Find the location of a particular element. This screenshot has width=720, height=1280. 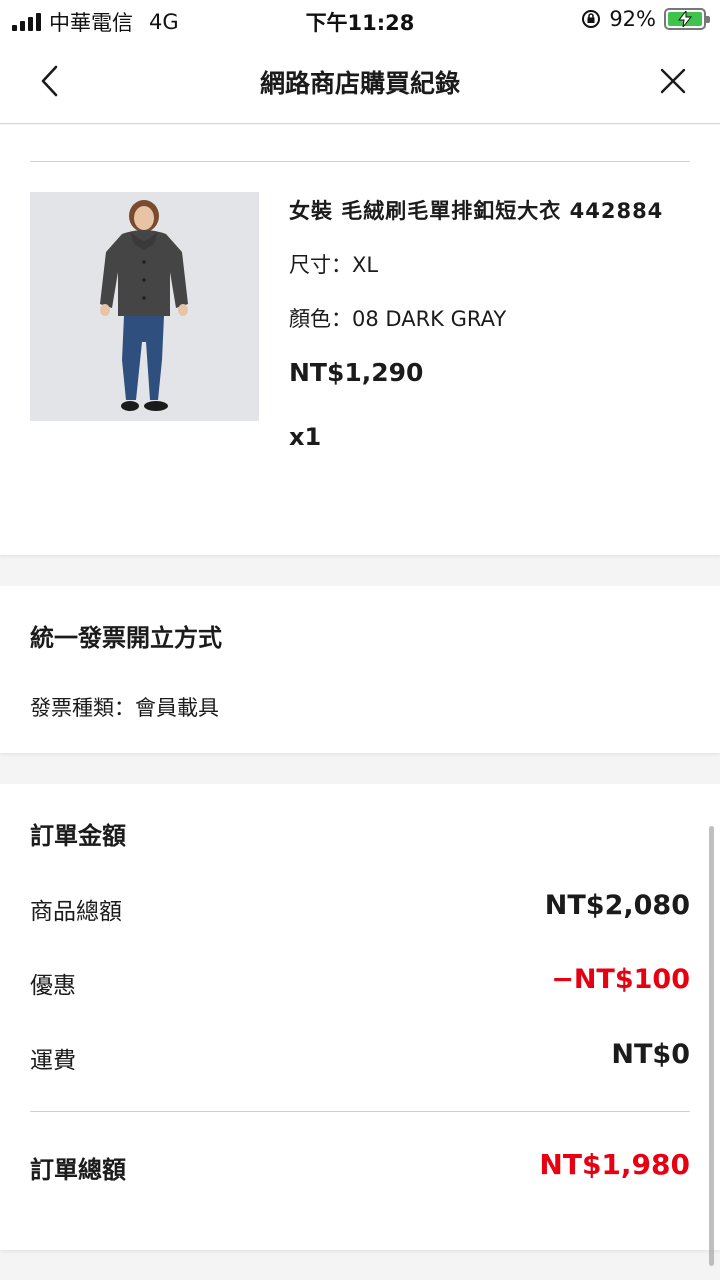

shipping-row: 運費 NT$0 is located at coordinates (360, 1057).